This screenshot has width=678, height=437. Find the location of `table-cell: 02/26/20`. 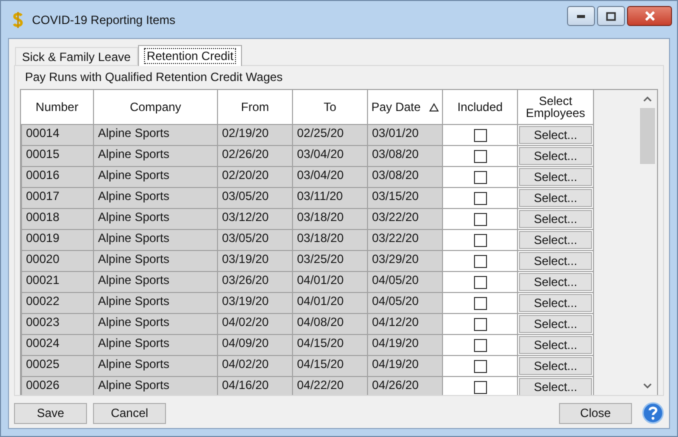

table-cell: 02/26/20 is located at coordinates (255, 155).